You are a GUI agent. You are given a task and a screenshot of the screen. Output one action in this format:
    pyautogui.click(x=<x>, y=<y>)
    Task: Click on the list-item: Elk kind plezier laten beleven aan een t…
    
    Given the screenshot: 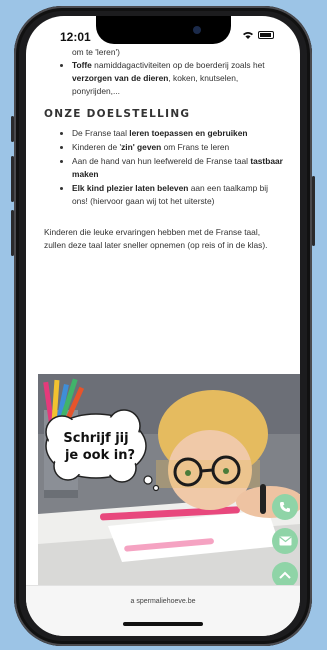 What is the action you would take?
    pyautogui.click(x=178, y=195)
    